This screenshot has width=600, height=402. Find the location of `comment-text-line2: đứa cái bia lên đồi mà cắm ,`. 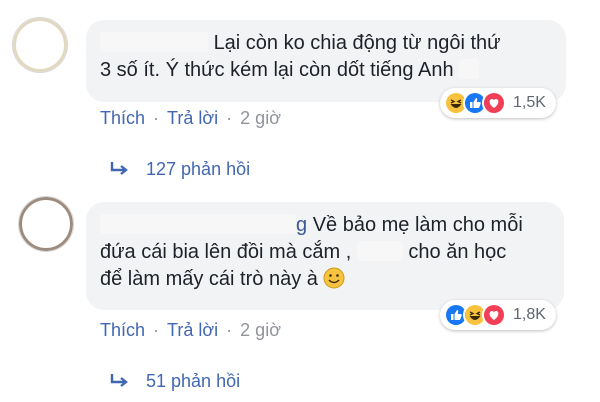

comment-text-line2: đứa cái bia lên đồi mà cắm , is located at coordinates (226, 252).